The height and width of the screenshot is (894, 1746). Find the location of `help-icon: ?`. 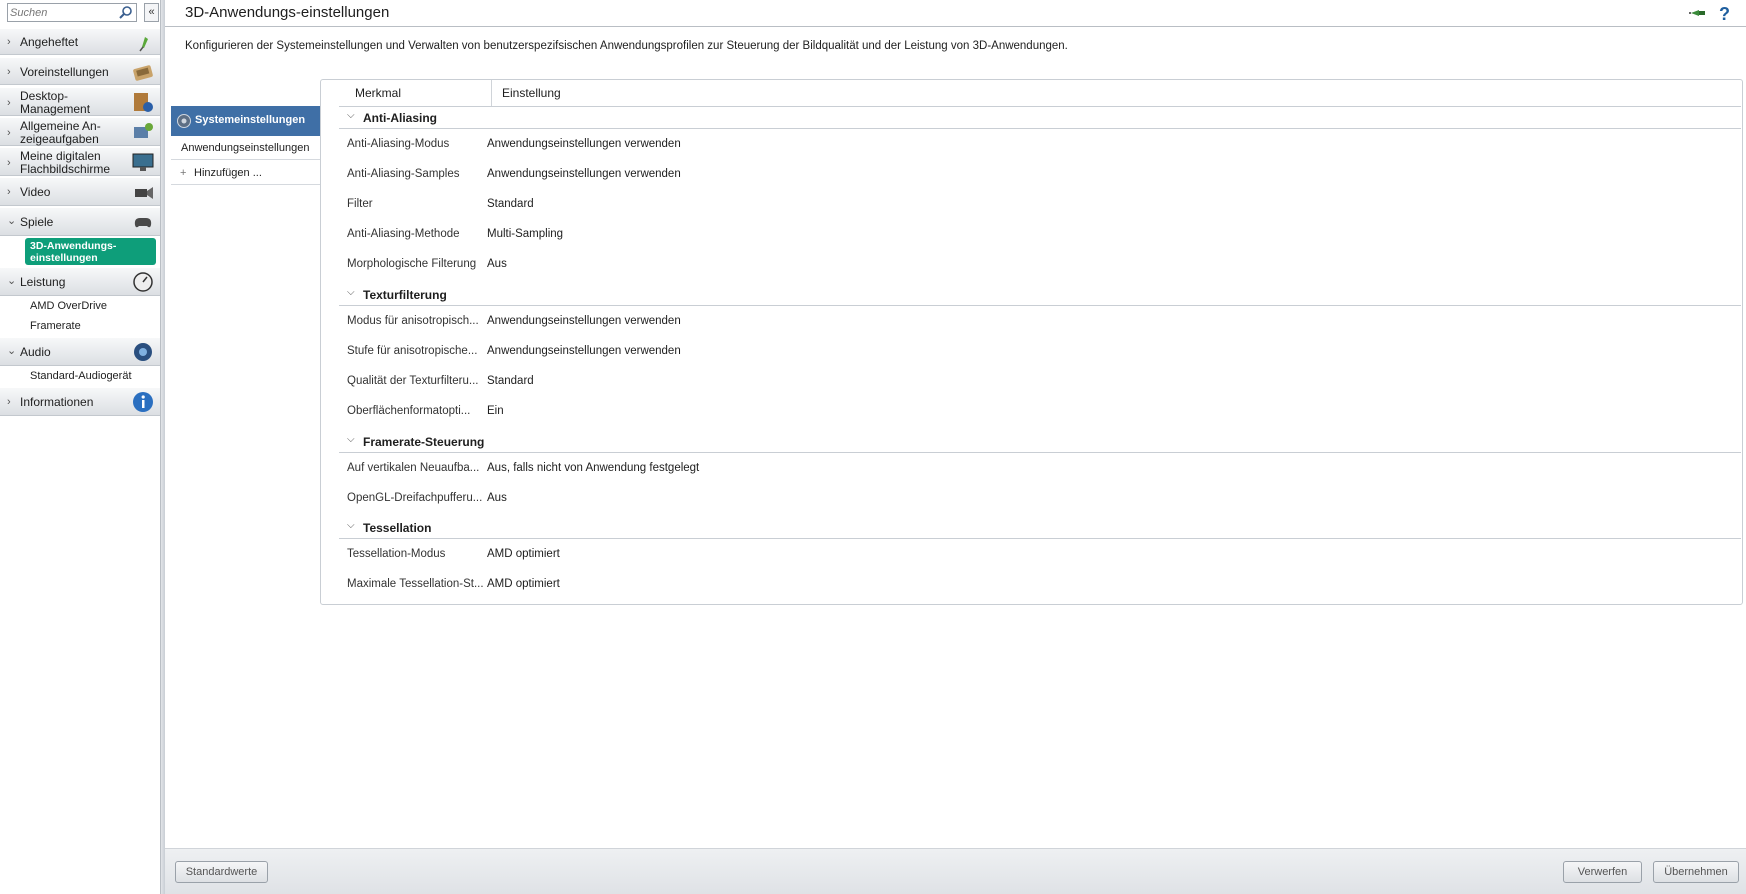

help-icon: ? is located at coordinates (1725, 13).